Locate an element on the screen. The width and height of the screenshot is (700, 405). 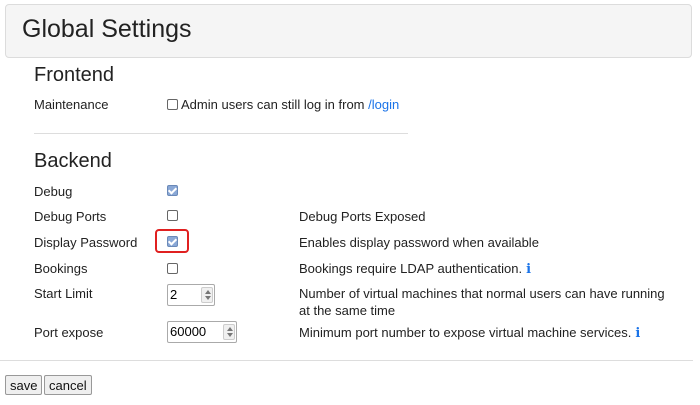
login-link: /login is located at coordinates (383, 104).